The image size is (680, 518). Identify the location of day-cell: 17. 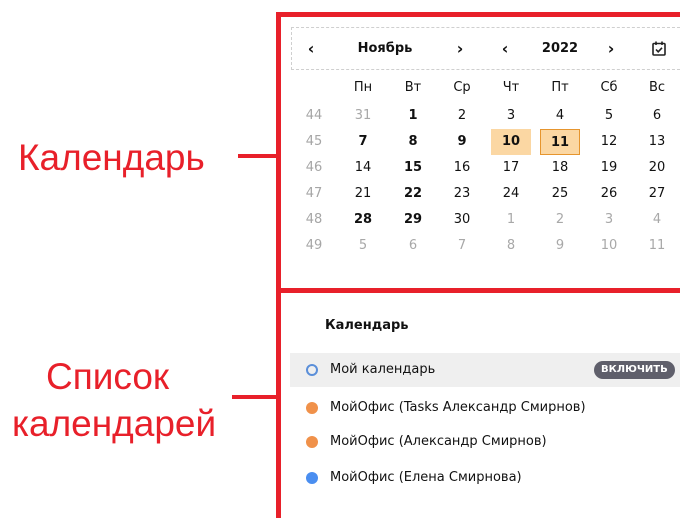
(511, 168).